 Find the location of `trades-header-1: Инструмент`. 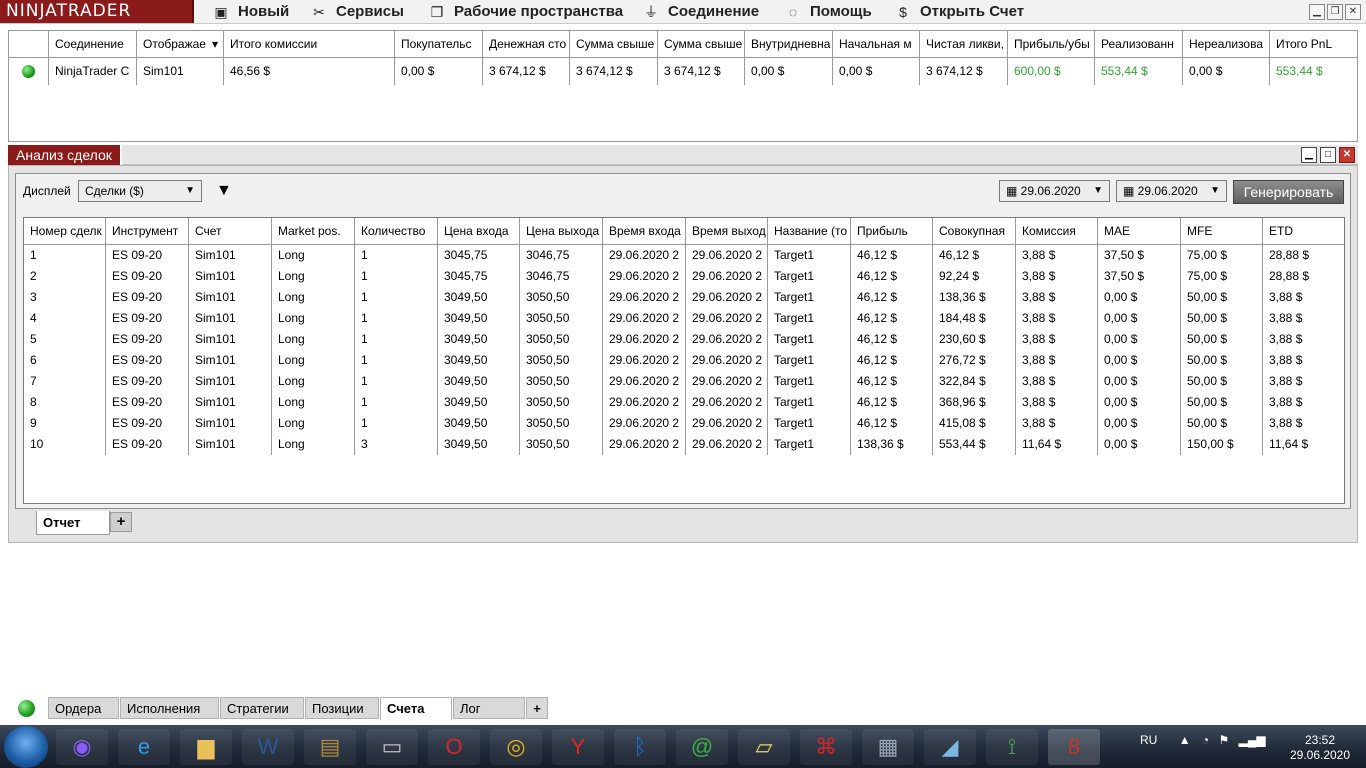

trades-header-1: Инструмент is located at coordinates (147, 231).